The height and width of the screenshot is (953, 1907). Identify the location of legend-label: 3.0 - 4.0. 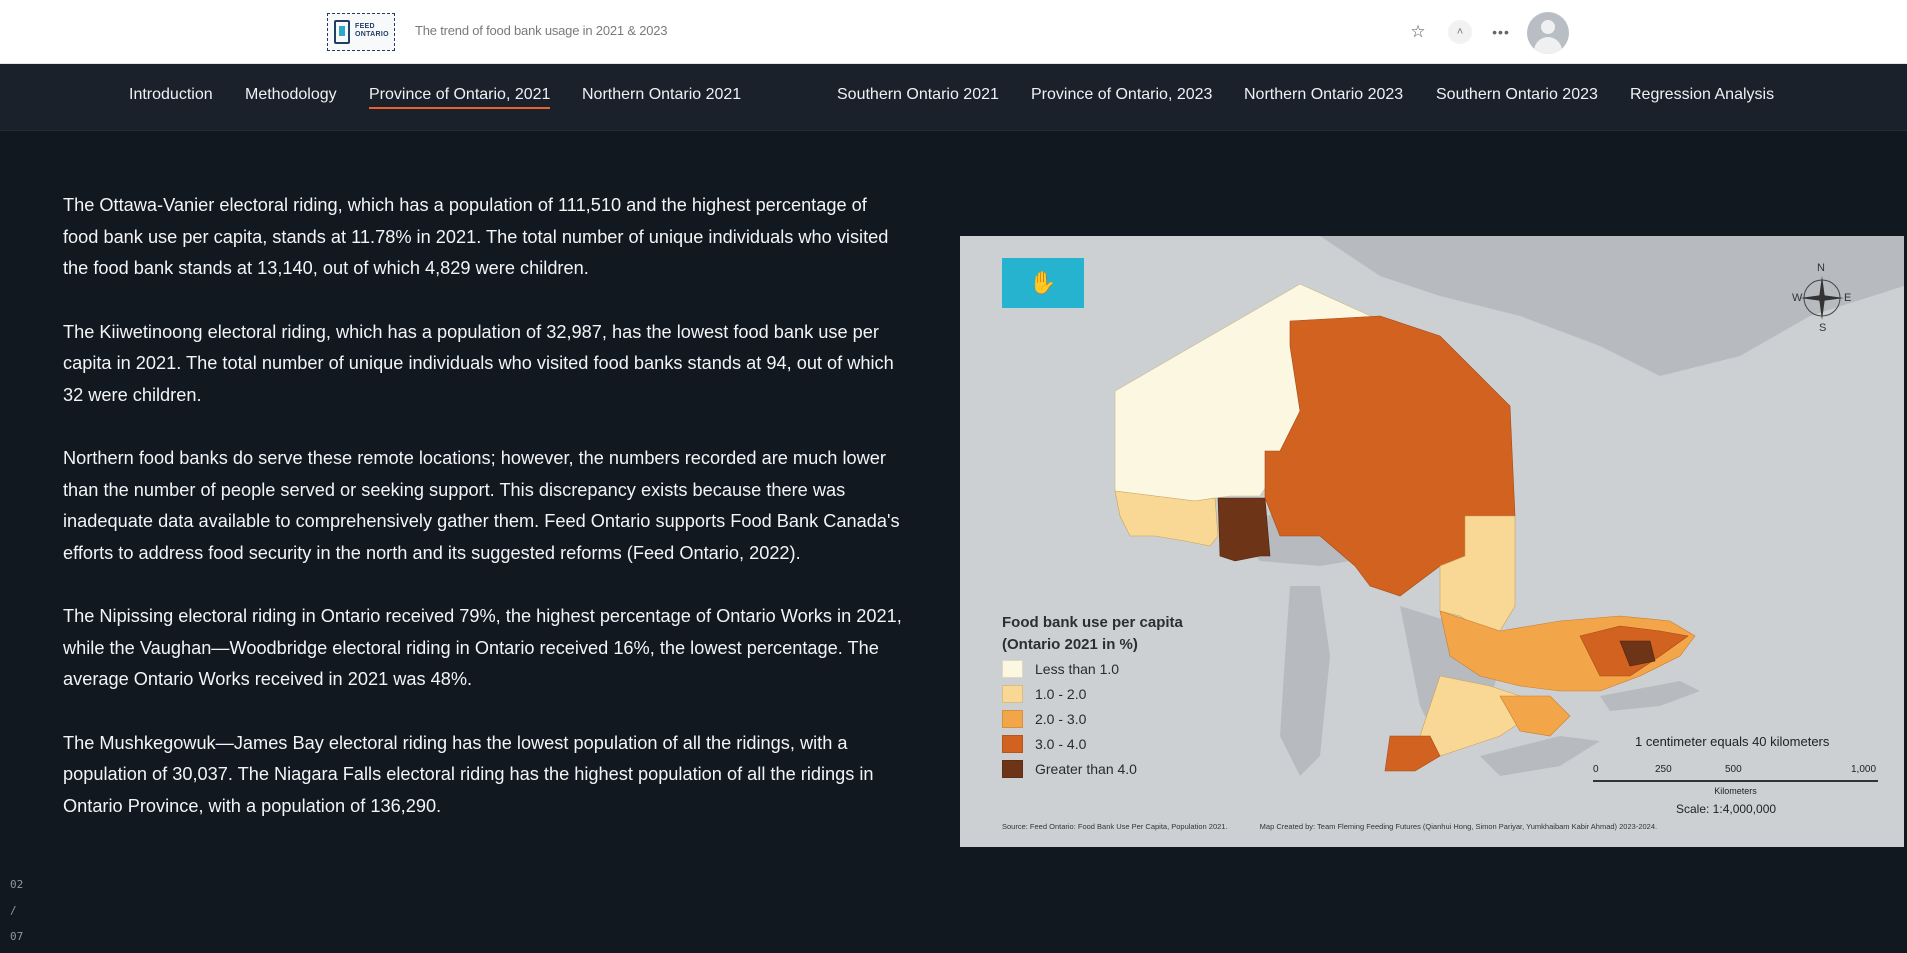
(1061, 743).